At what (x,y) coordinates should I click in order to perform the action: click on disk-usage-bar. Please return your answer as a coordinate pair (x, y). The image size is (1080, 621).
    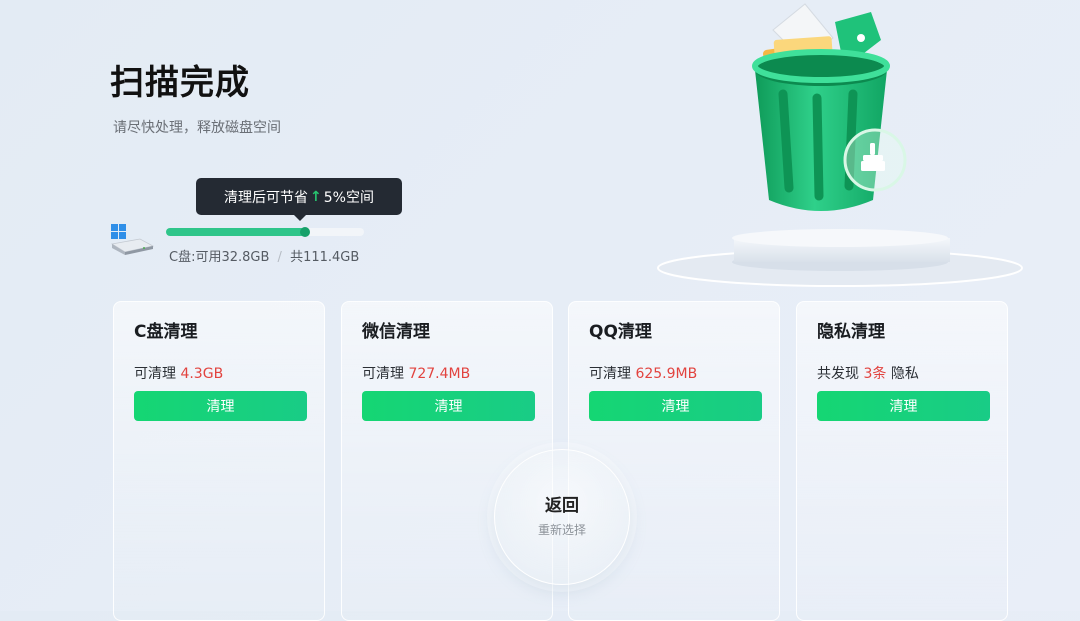
    Looking at the image, I should click on (265, 232).